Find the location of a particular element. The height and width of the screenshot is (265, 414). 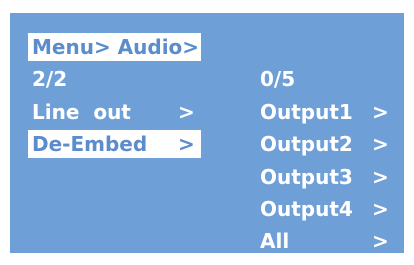

menu-item-label: De-Embed is located at coordinates (90, 144).